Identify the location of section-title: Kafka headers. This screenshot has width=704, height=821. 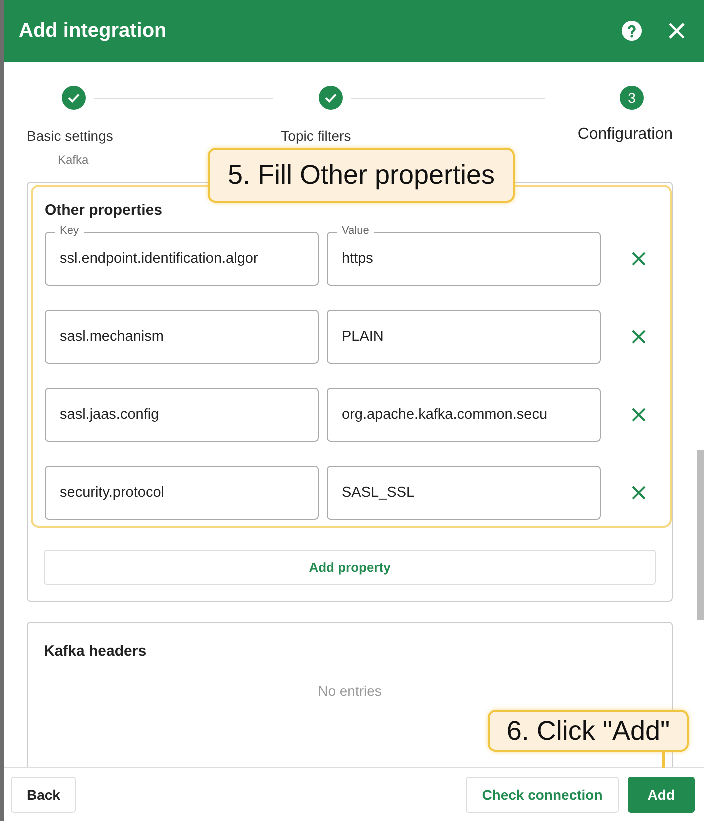
(96, 651).